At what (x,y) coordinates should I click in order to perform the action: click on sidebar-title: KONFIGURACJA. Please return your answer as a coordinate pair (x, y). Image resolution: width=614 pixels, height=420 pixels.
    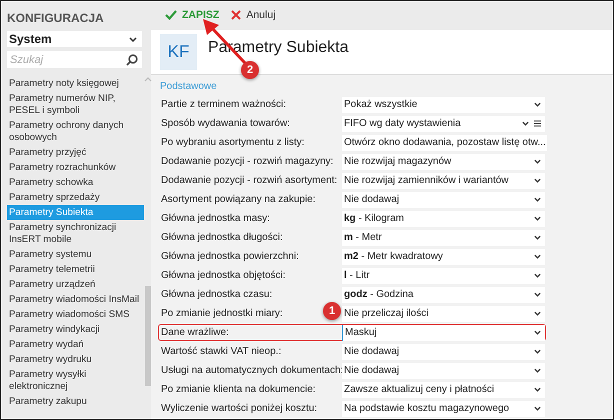
    Looking at the image, I should click on (56, 18).